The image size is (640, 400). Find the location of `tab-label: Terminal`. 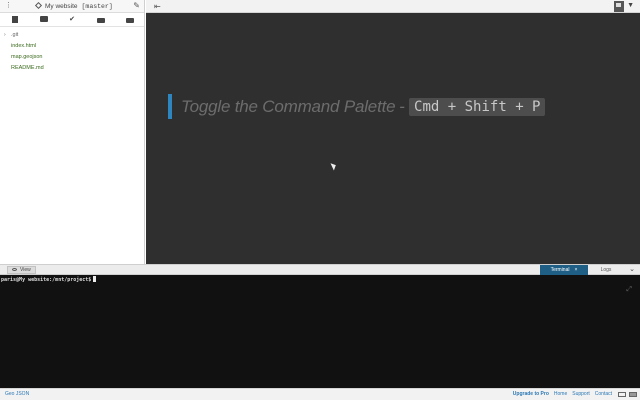

tab-label: Terminal is located at coordinates (560, 270).